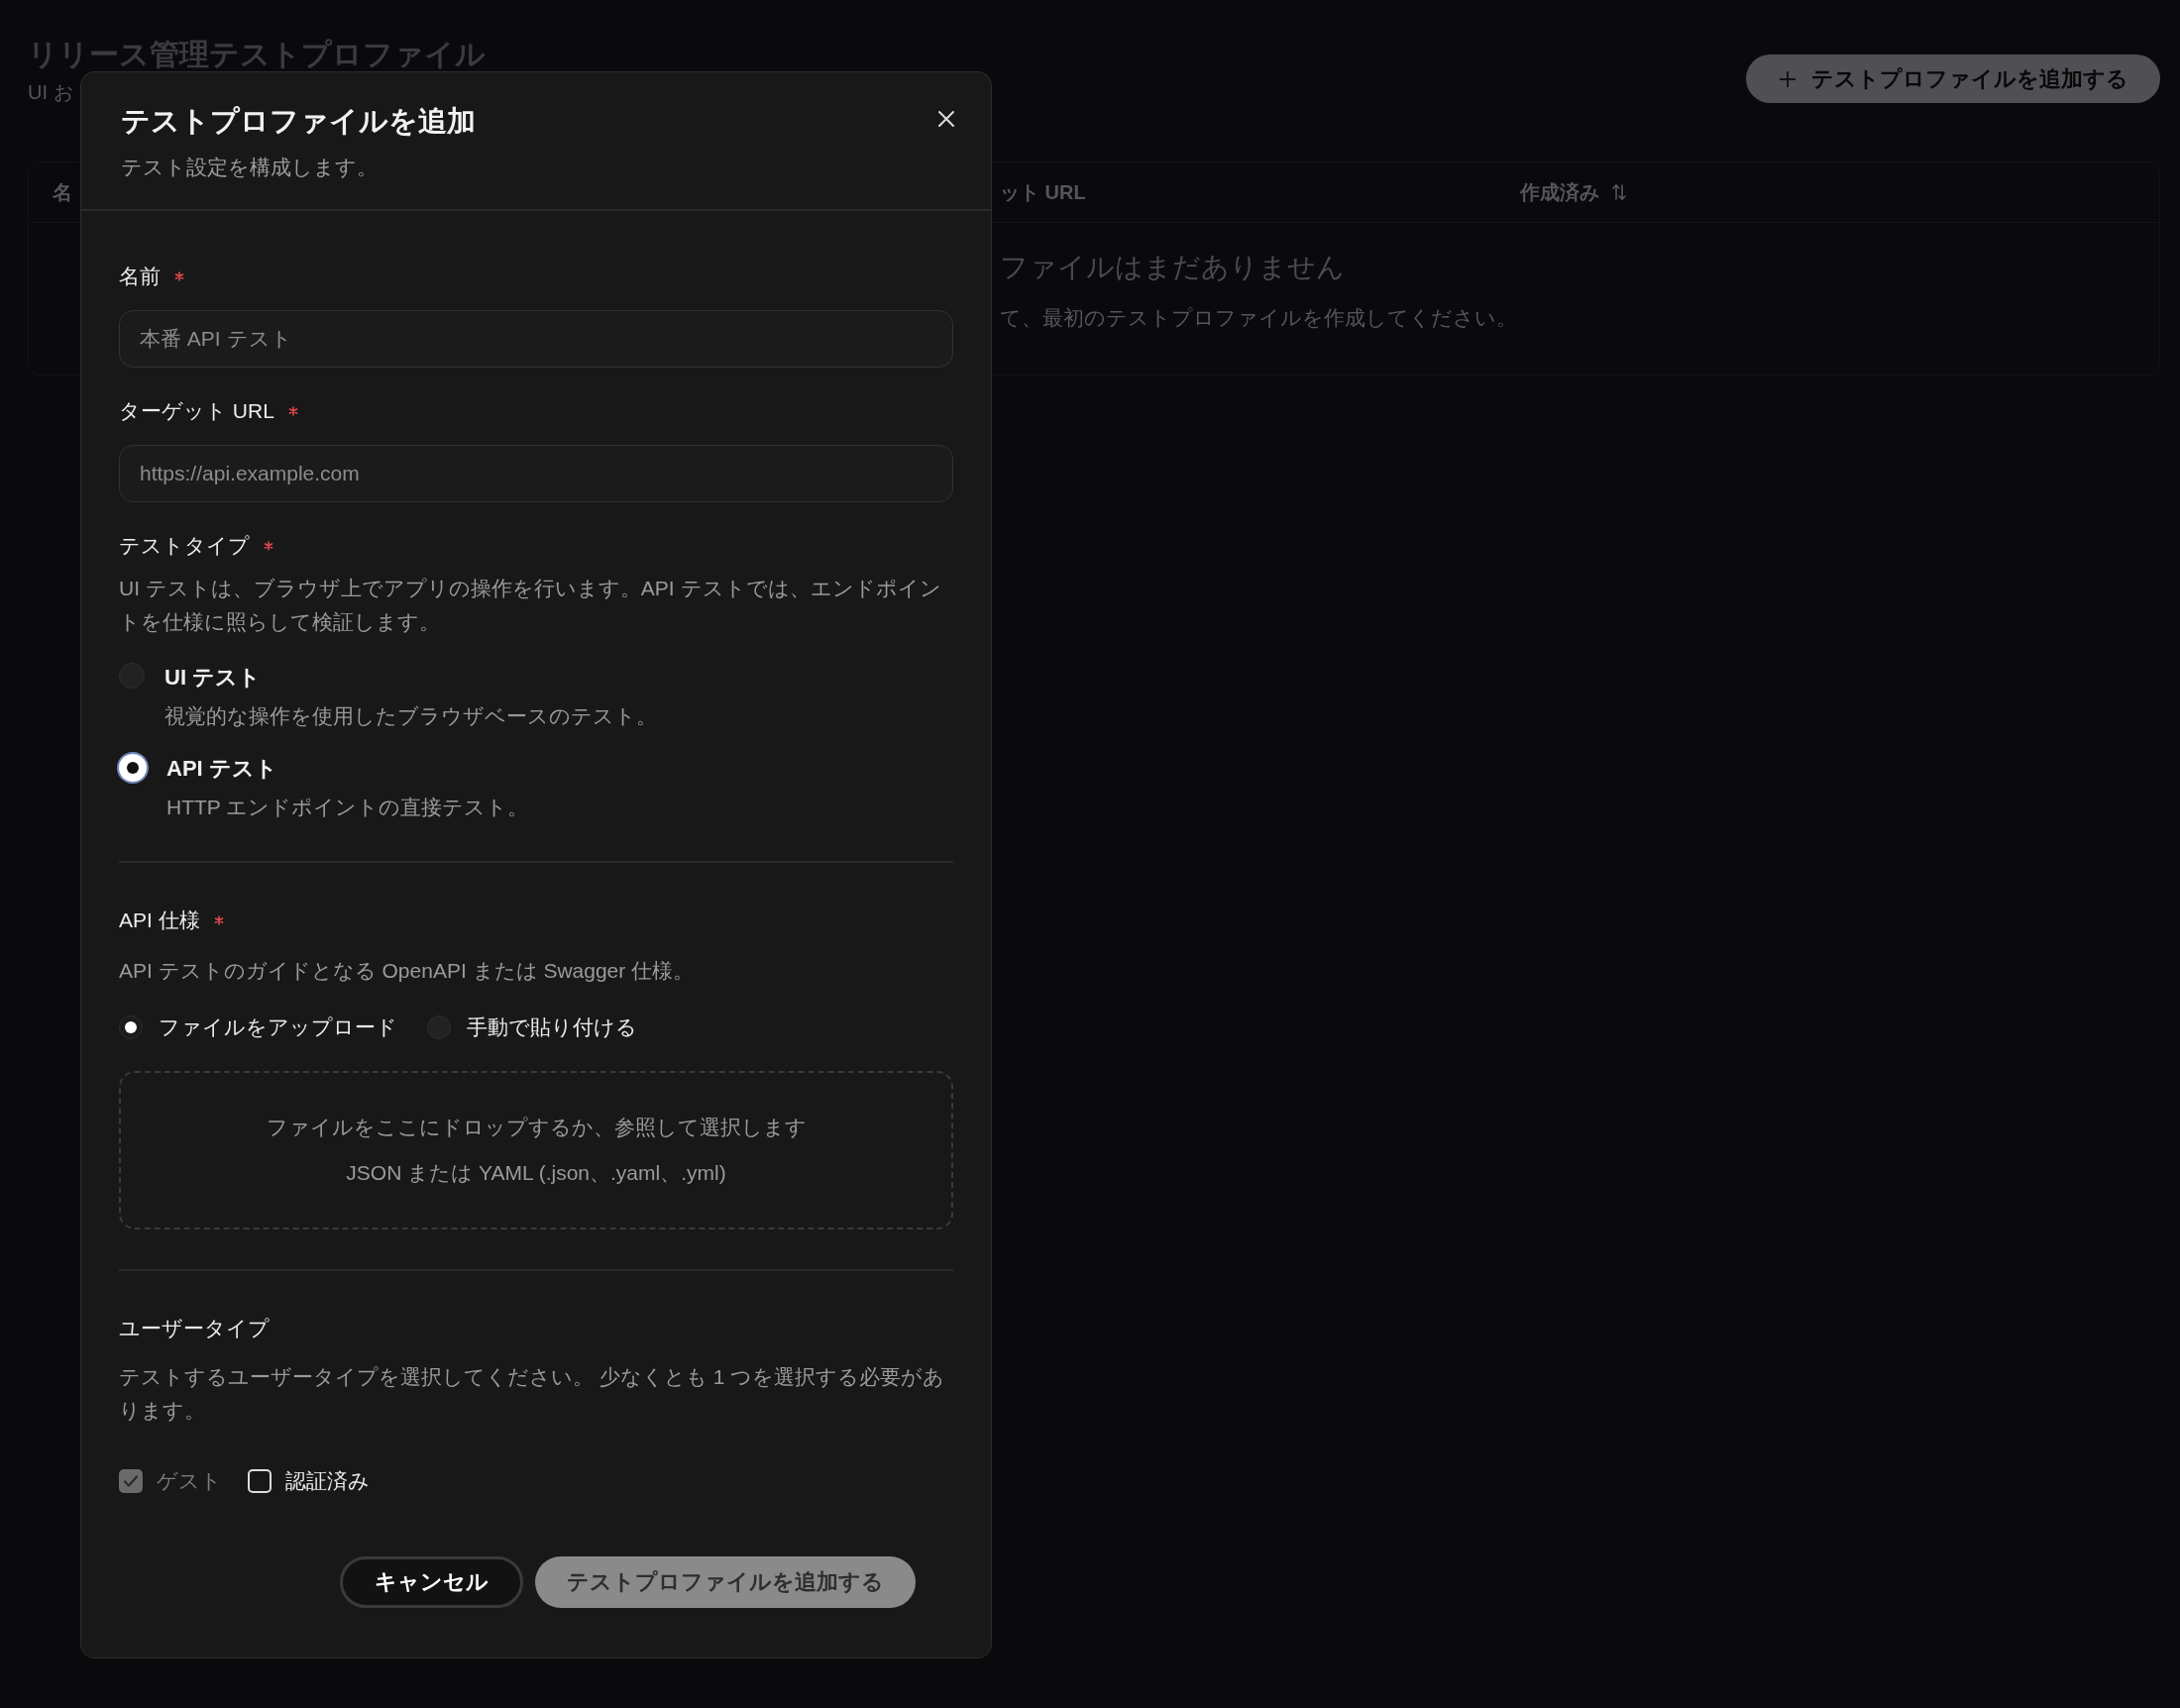 This screenshot has height=1708, width=2180. Describe the element at coordinates (140, 276) in the screenshot. I see `field-label: 名前` at that location.